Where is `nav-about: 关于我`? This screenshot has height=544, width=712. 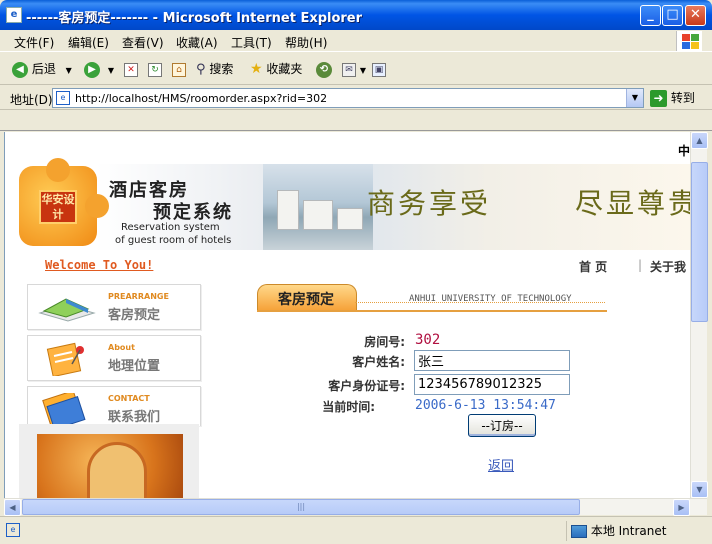 nav-about: 关于我 is located at coordinates (668, 266).